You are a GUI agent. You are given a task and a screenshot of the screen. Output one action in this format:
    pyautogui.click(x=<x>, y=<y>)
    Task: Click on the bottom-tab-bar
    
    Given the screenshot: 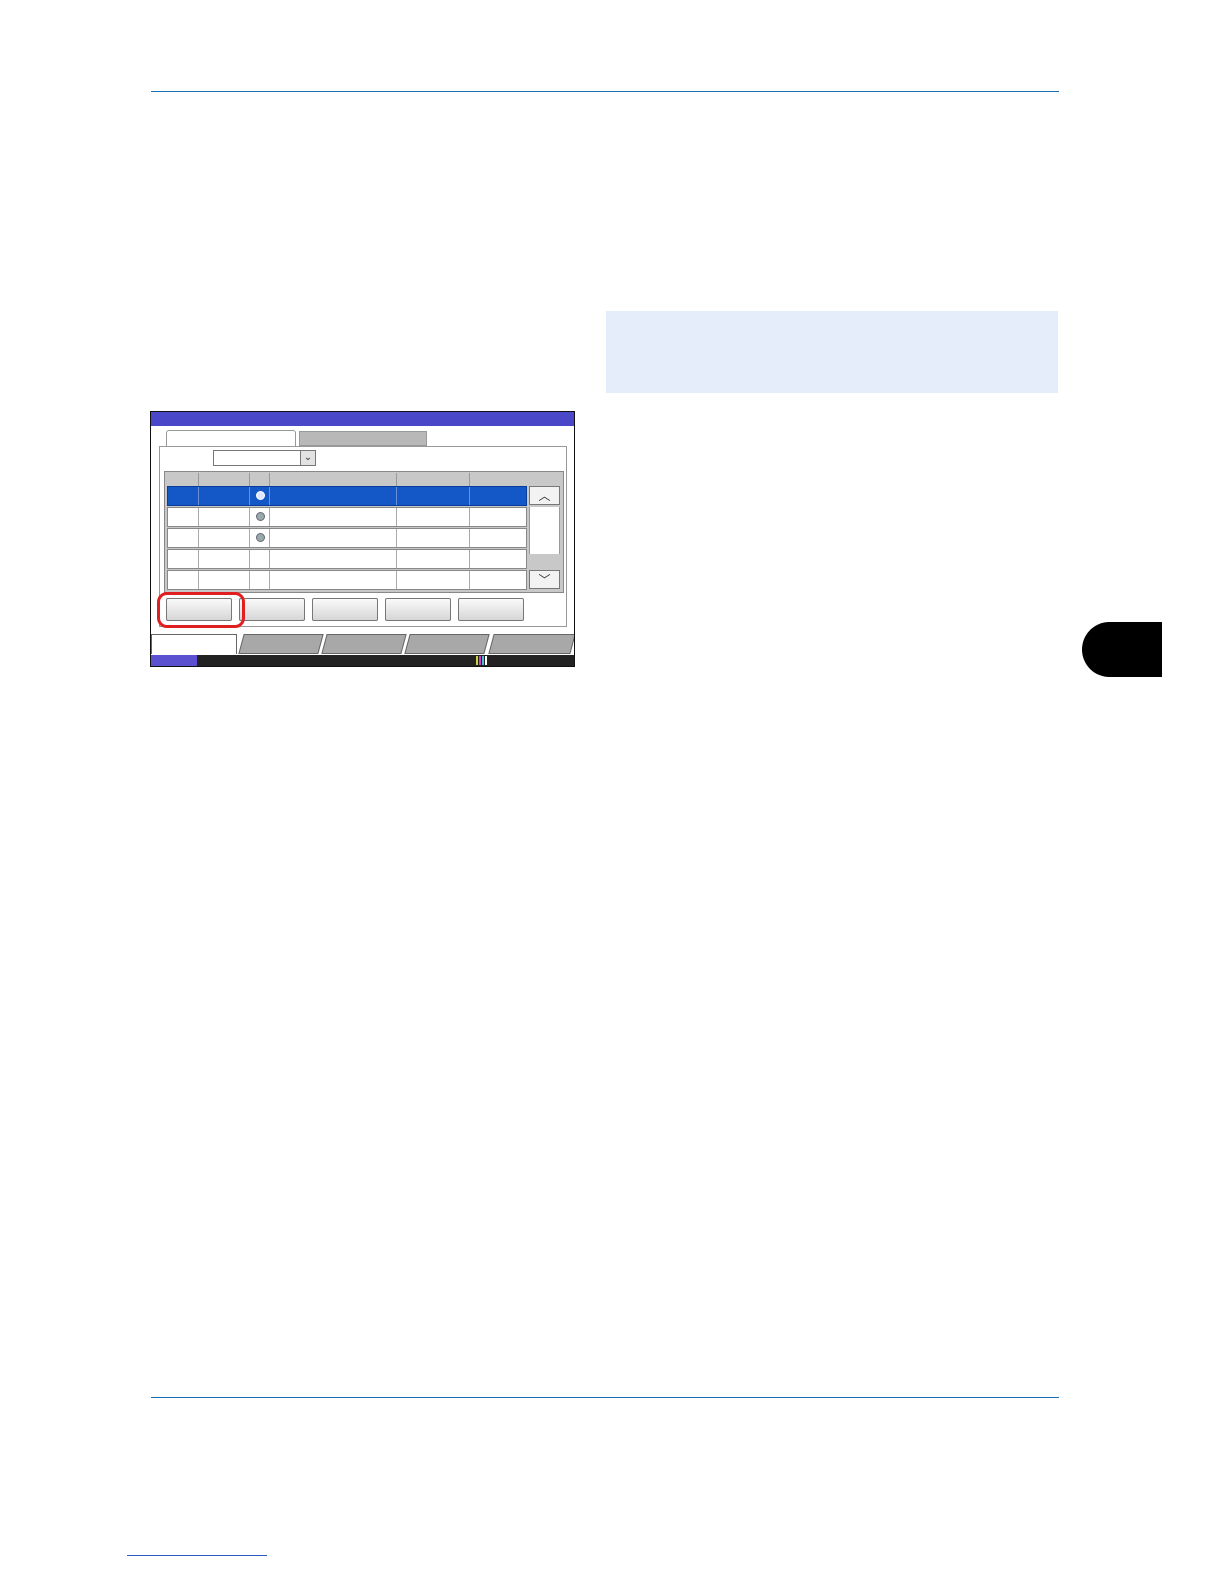 What is the action you would take?
    pyautogui.click(x=362, y=644)
    